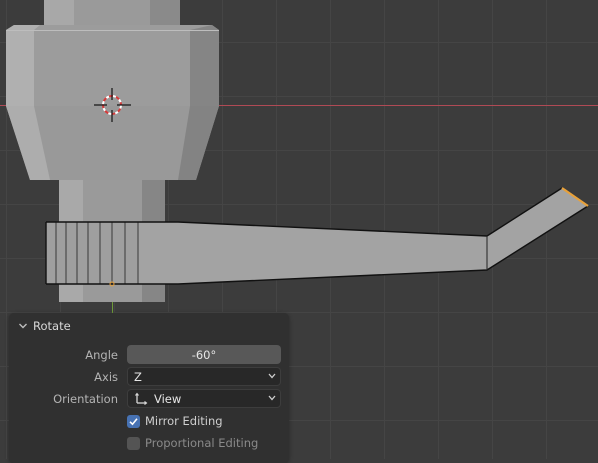 The height and width of the screenshot is (463, 598). I want to click on mirror-editing-label: Mirror Editing, so click(184, 421).